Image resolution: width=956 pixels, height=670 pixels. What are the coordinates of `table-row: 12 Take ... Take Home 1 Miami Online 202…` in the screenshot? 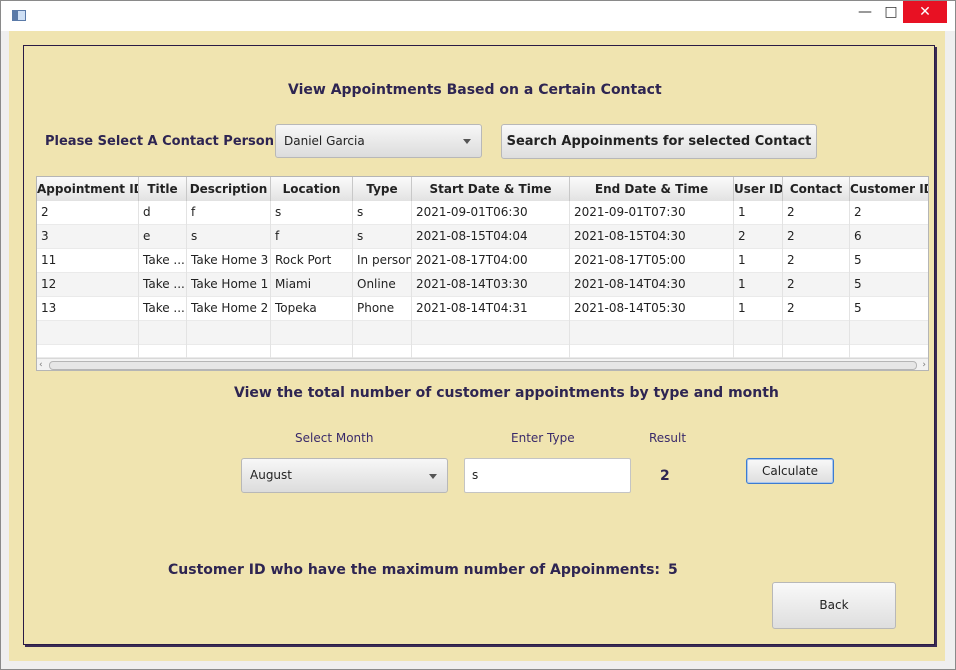 It's located at (482, 285).